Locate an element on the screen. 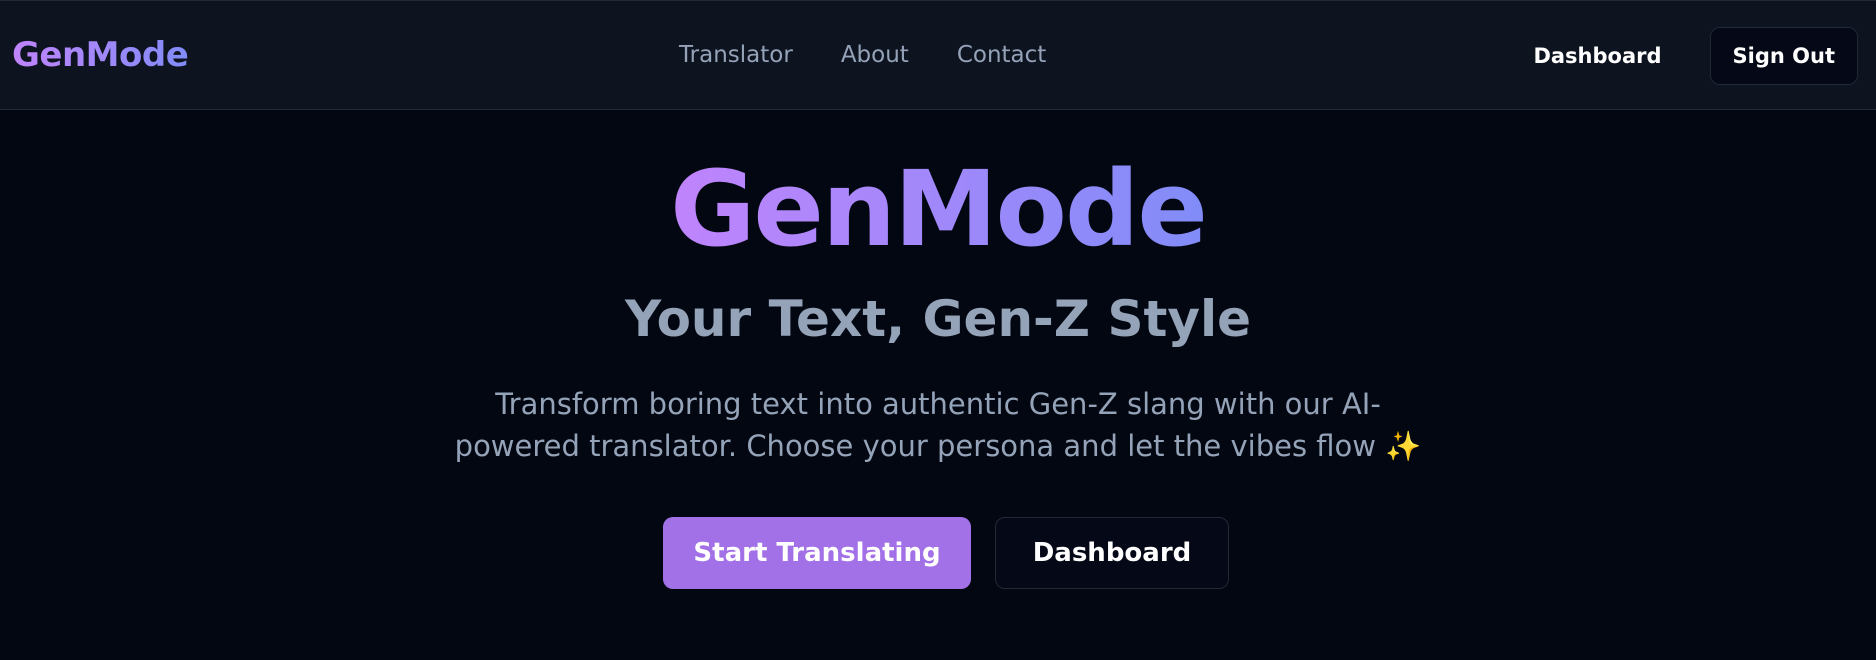 Image resolution: width=1876 pixels, height=660 pixels. nav-link-contact: Contact is located at coordinates (1001, 55).